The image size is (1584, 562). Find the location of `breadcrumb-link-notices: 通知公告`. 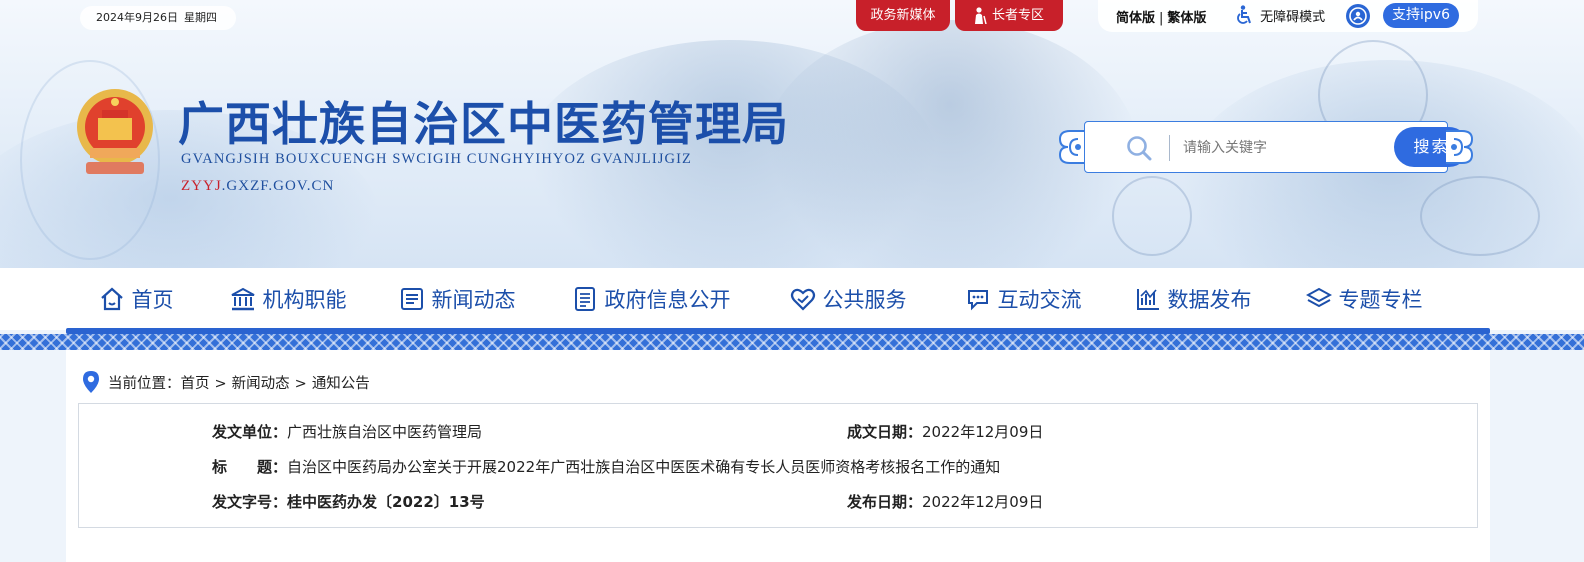

breadcrumb-link-notices: 通知公告 is located at coordinates (341, 384).